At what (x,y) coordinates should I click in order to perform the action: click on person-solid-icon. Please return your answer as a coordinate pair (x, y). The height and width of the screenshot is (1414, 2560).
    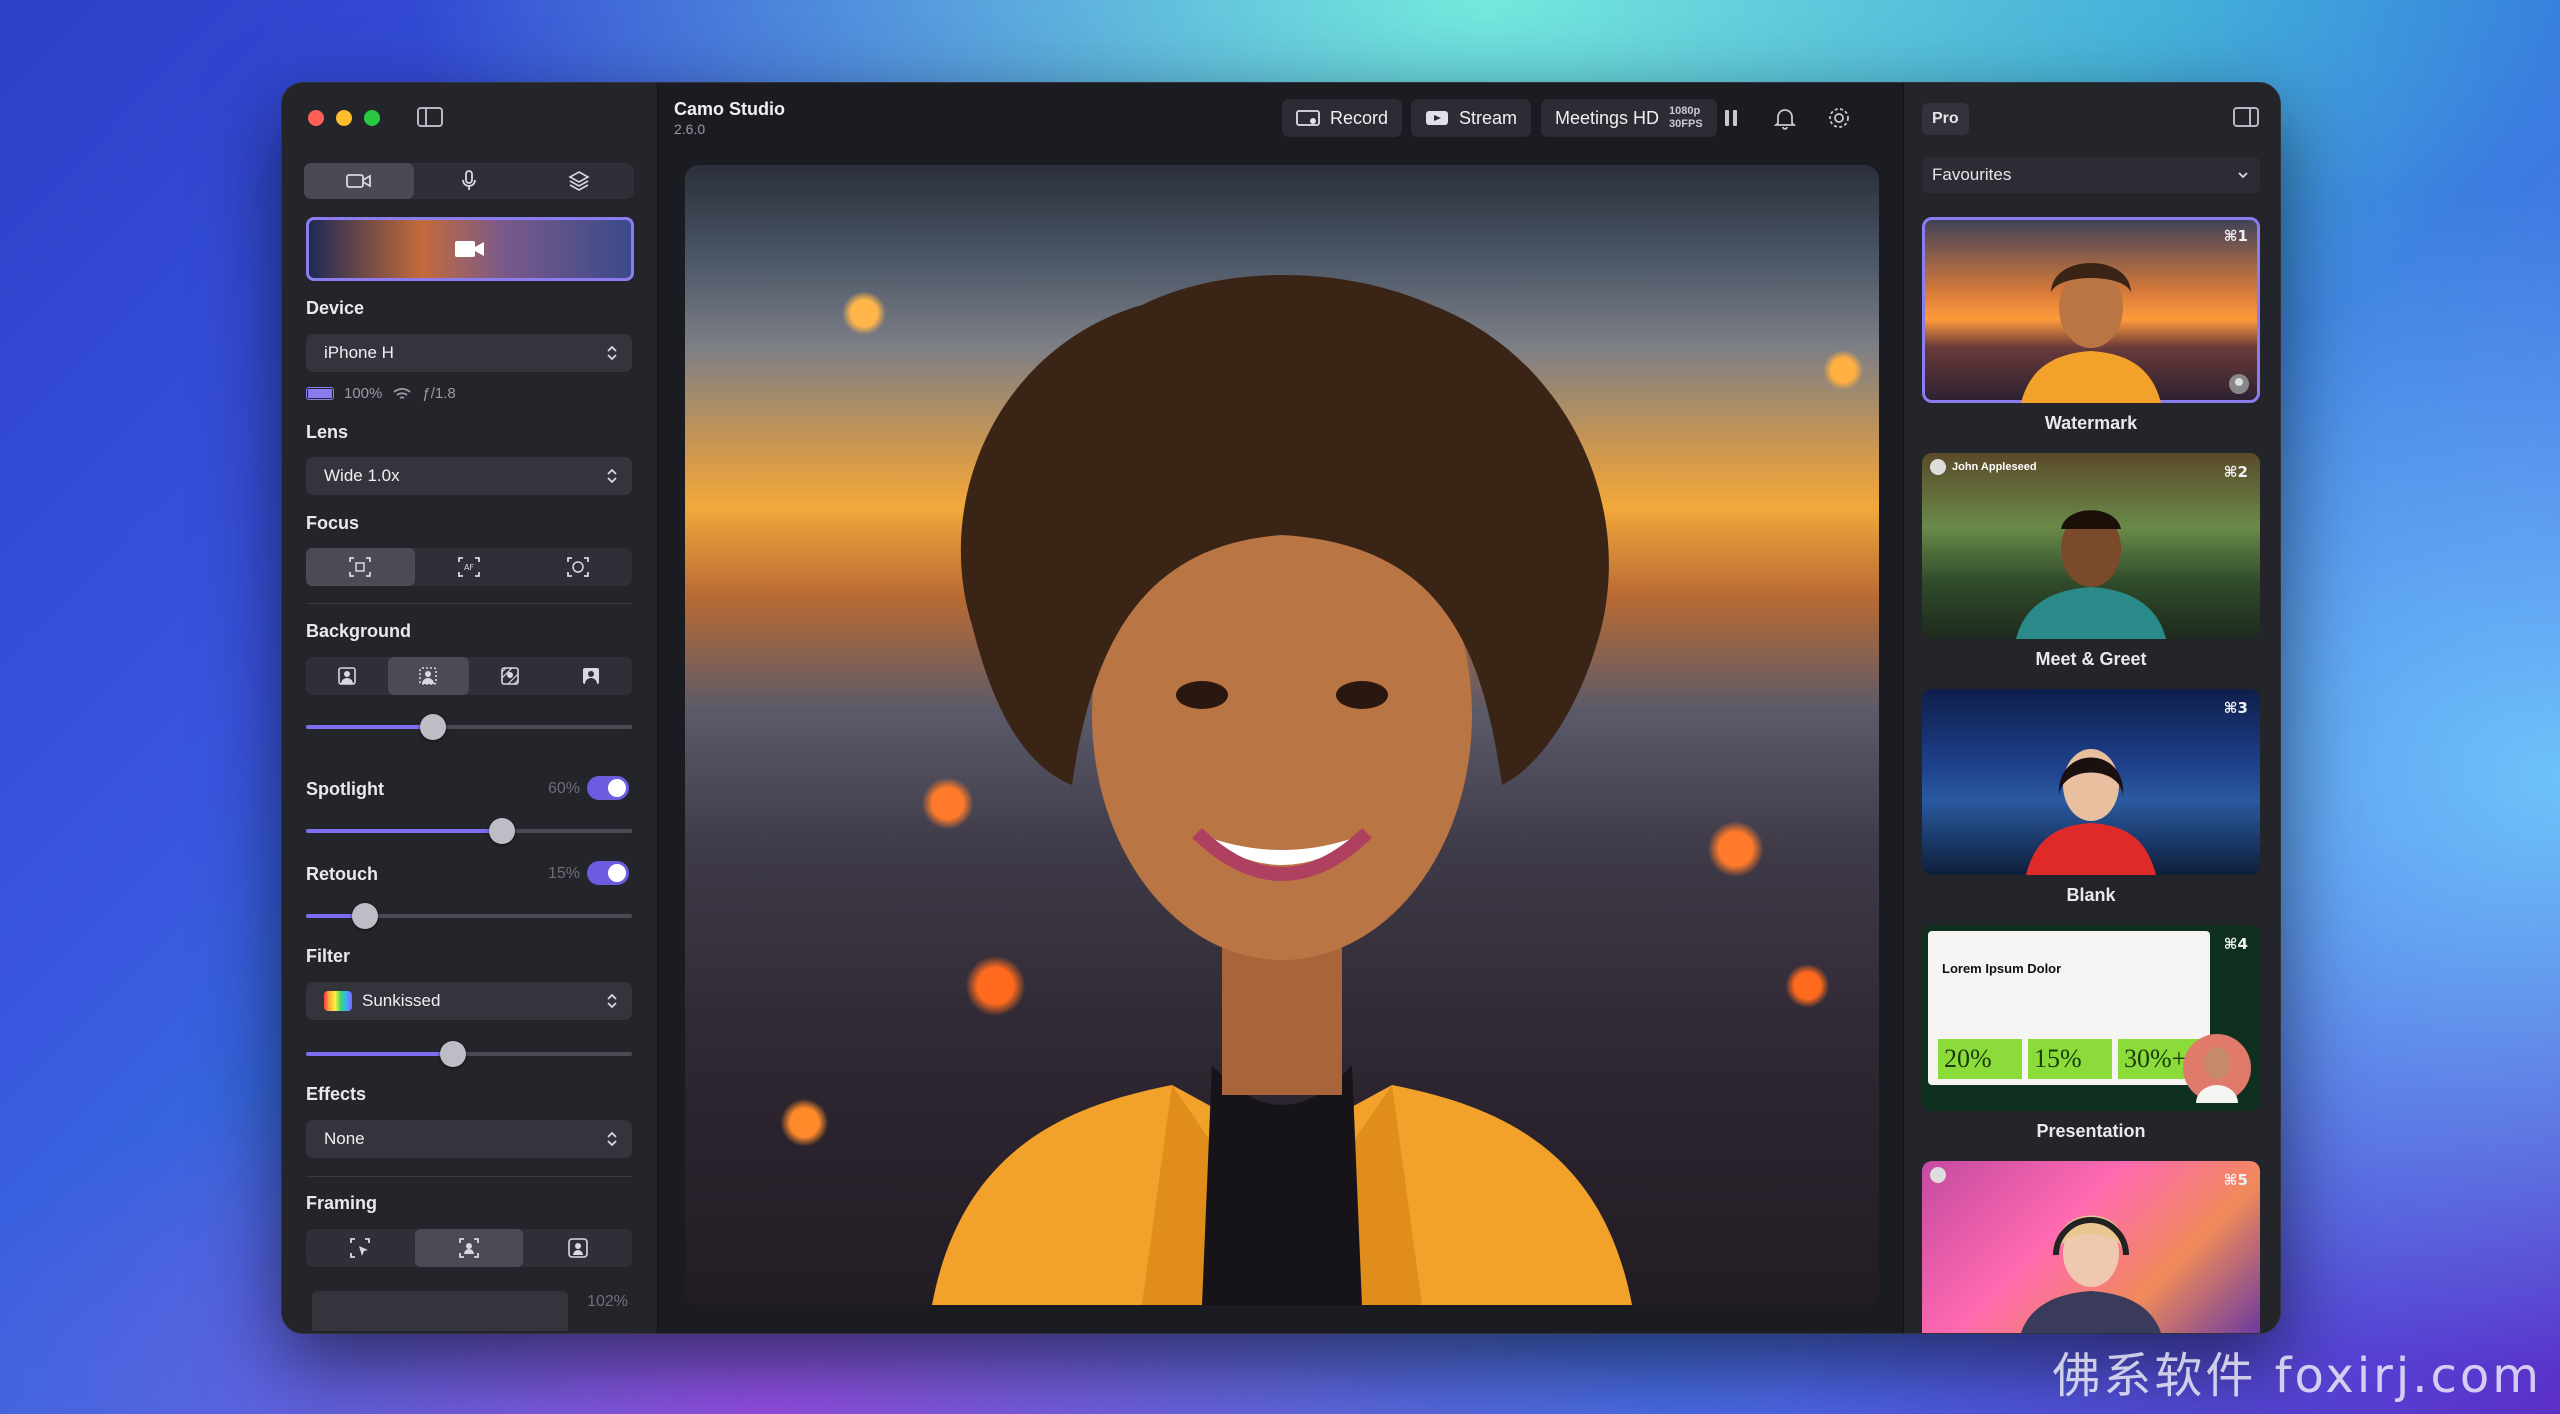
    Looking at the image, I should click on (591, 676).